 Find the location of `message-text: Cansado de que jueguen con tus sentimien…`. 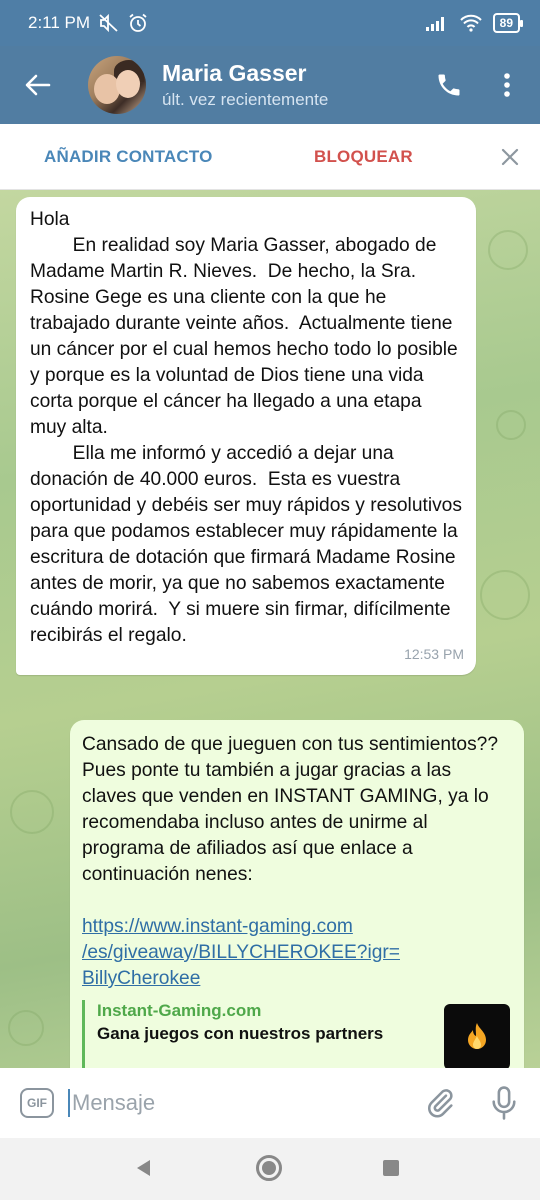

message-text: Cansado de que jueguen con tus sentimien… is located at coordinates (293, 809).